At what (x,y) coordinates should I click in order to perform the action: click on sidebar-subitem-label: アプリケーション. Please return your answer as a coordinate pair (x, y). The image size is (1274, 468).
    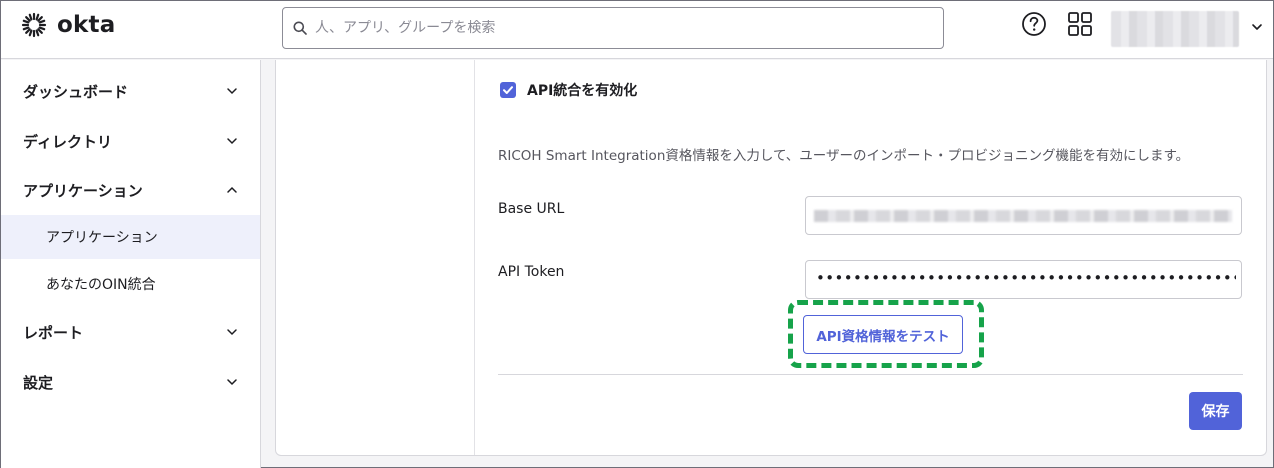
    Looking at the image, I should click on (102, 238).